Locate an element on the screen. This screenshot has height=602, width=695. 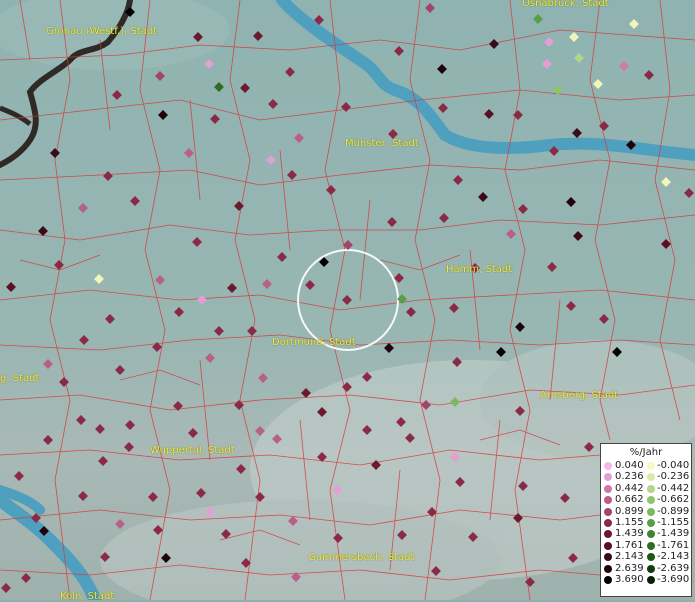
city-name: Hamm, Stadt is located at coordinates (479, 269).